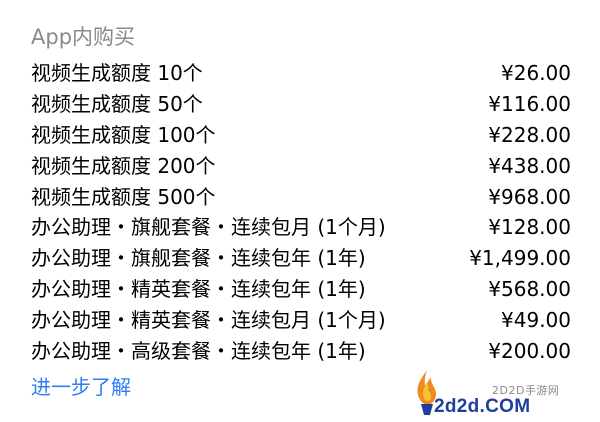 The image size is (600, 422). I want to click on section-title: App内购买, so click(83, 37).